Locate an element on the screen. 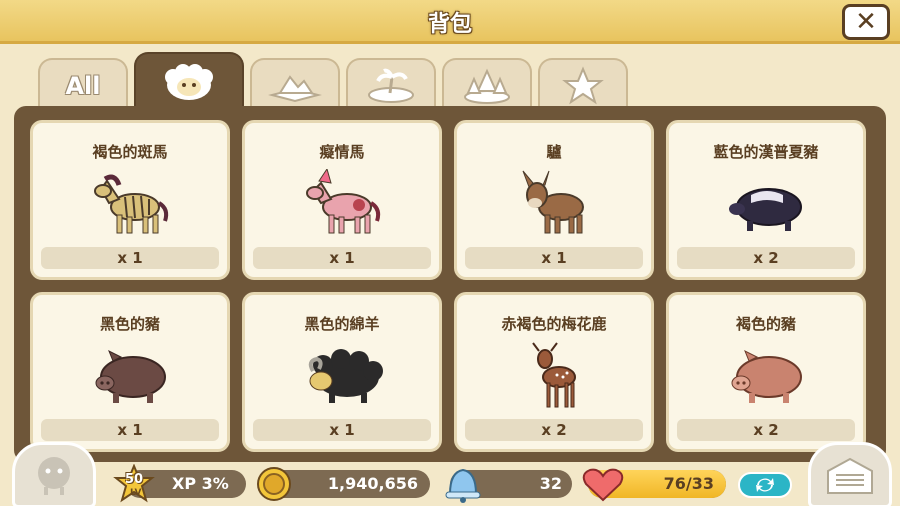 The height and width of the screenshot is (506, 900). item-card: 藍色的漢普夏豬 x 2 is located at coordinates (766, 200).